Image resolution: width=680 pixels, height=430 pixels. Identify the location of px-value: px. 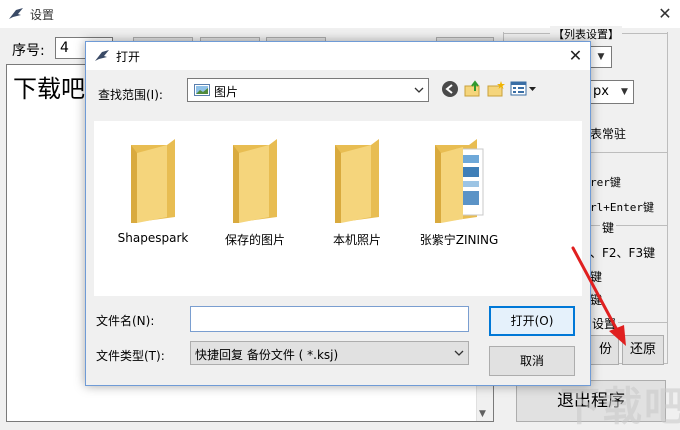
(601, 91).